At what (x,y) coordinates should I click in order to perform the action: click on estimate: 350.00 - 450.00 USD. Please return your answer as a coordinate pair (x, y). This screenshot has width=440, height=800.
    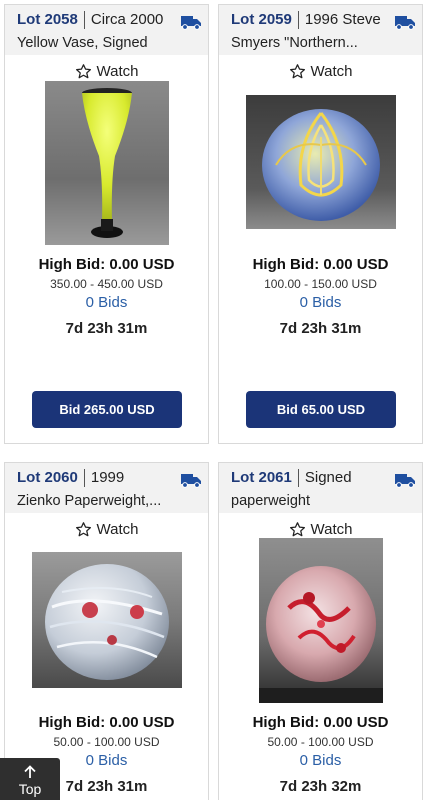
    Looking at the image, I should click on (106, 284).